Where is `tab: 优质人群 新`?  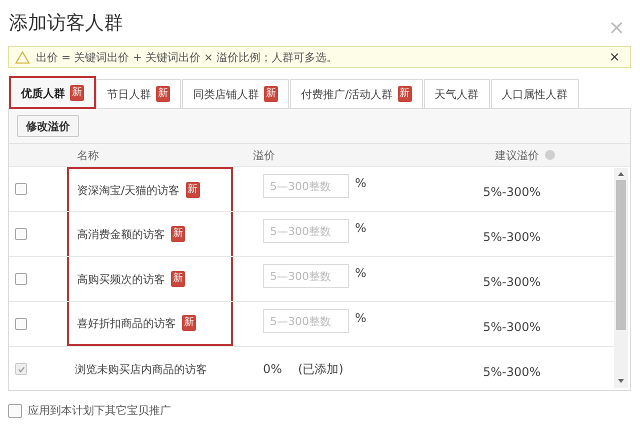 tab: 优质人群 新 is located at coordinates (52, 92).